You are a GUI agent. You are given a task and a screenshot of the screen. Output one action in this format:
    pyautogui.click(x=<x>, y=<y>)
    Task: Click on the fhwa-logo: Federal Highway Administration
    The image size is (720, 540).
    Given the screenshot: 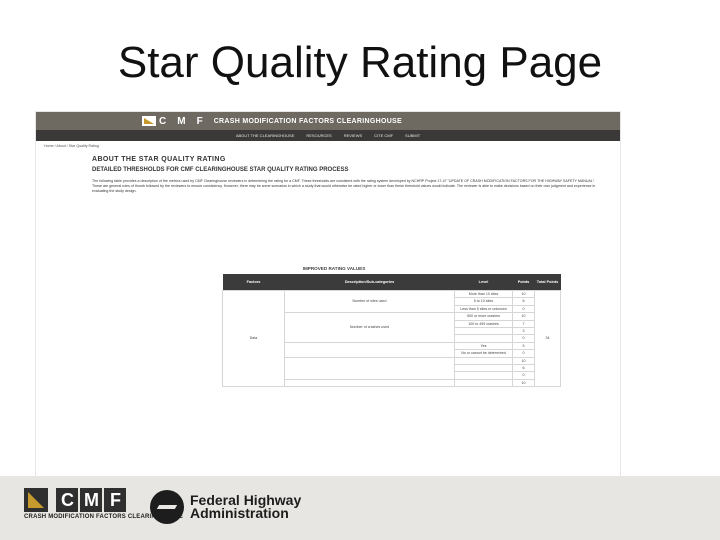 What is the action you would take?
    pyautogui.click(x=225, y=507)
    